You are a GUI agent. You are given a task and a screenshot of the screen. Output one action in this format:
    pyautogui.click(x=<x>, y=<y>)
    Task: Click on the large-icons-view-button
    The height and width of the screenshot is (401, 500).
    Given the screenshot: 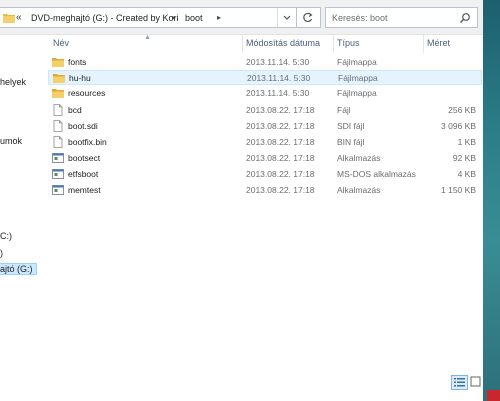 What is the action you would take?
    pyautogui.click(x=476, y=382)
    